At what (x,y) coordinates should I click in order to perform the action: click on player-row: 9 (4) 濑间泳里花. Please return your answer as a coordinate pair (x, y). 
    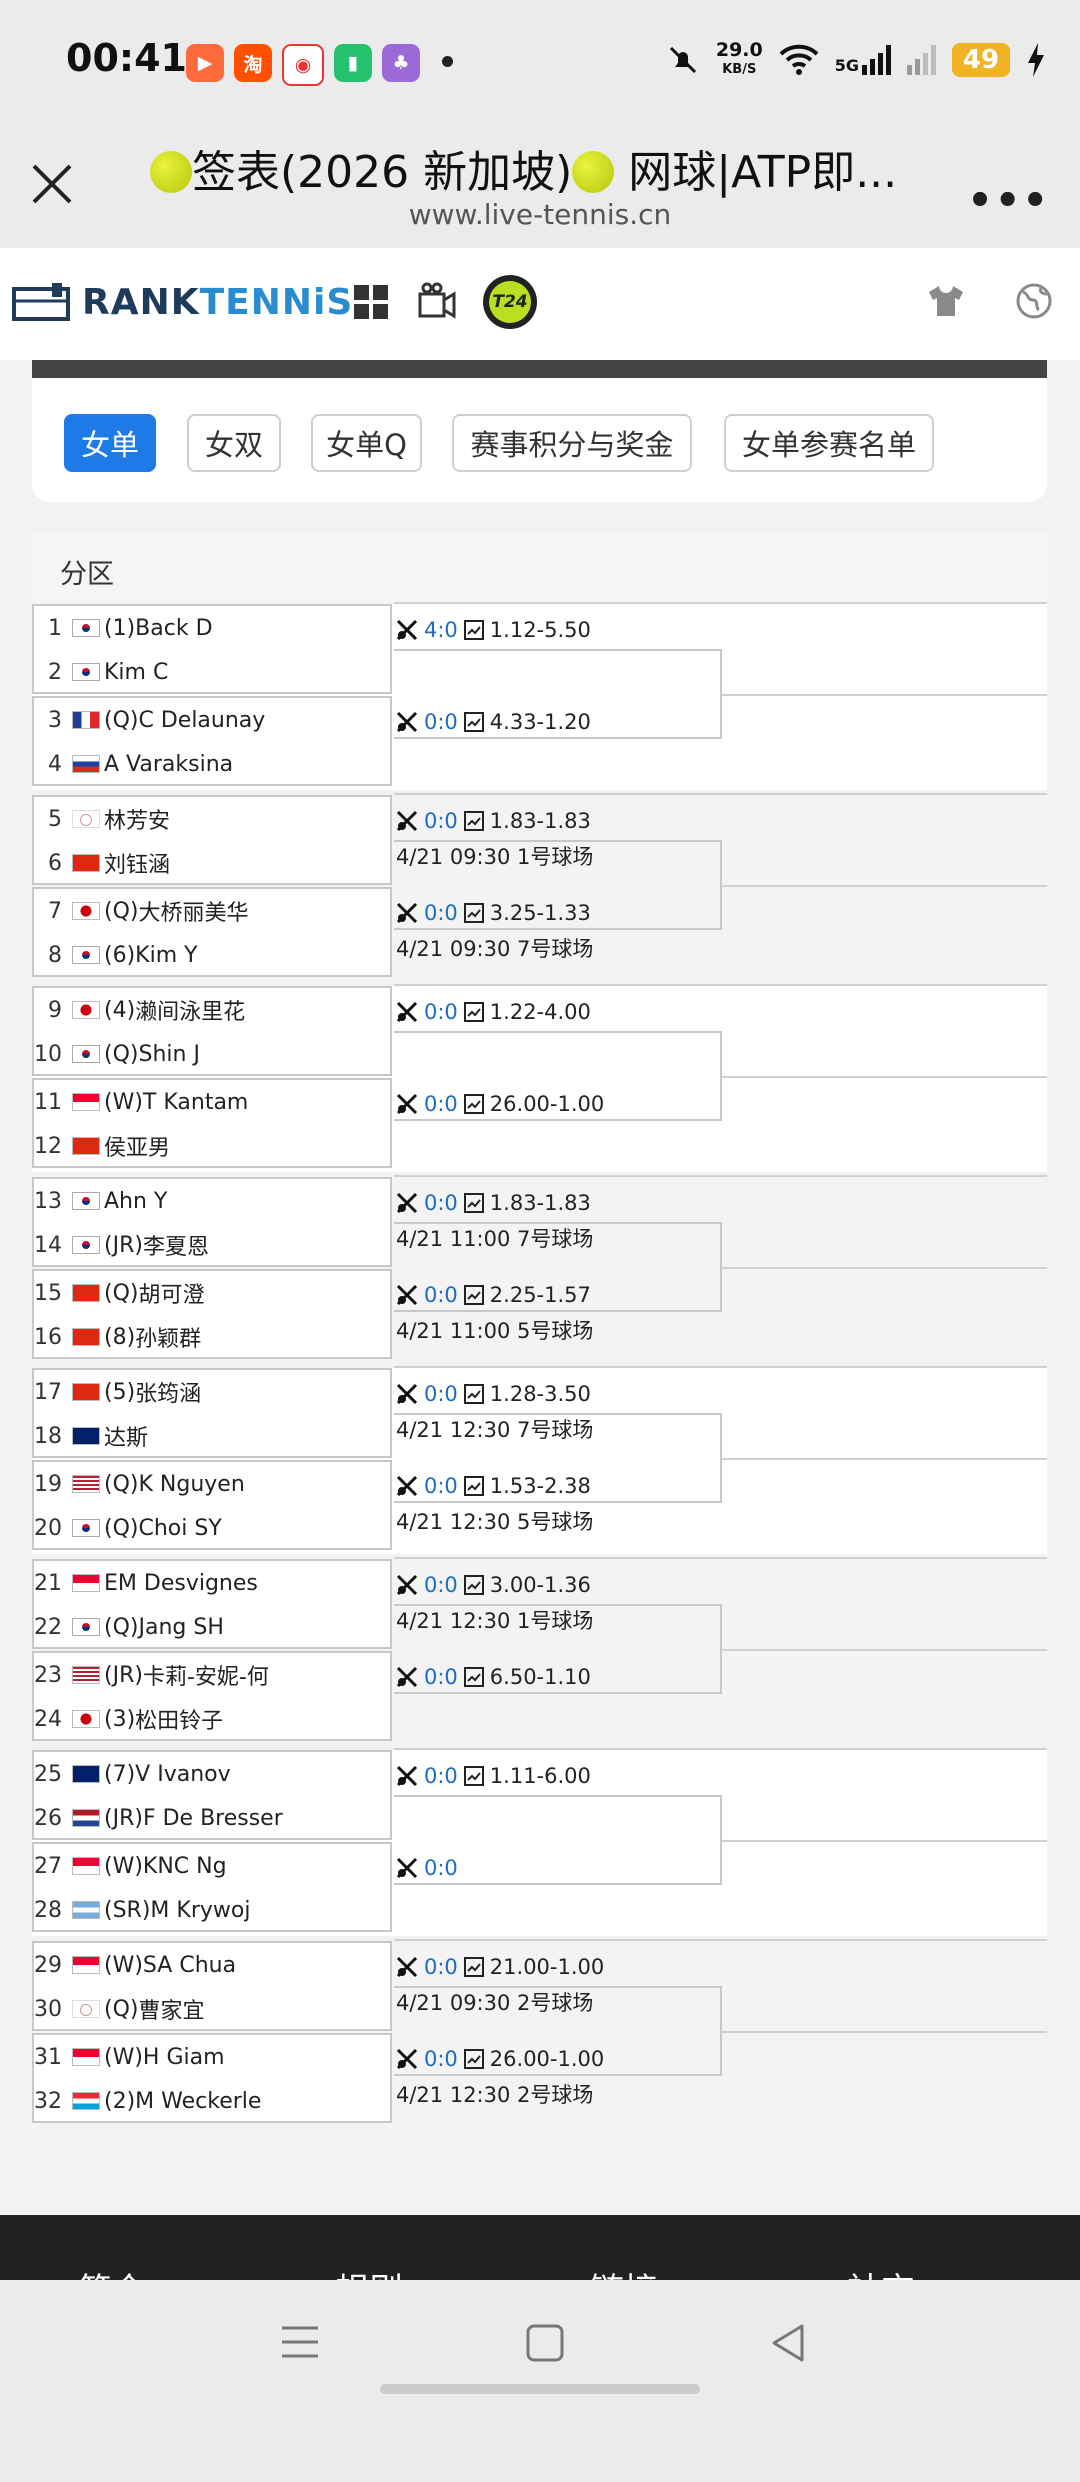
    Looking at the image, I should click on (214, 1010).